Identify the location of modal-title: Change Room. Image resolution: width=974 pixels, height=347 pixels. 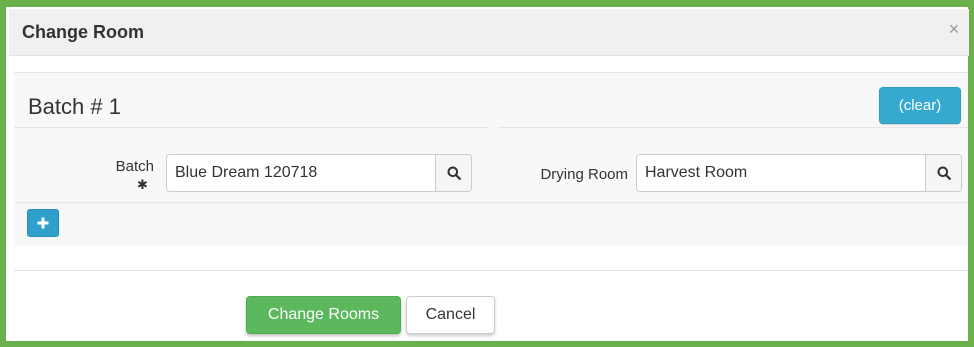
(83, 32).